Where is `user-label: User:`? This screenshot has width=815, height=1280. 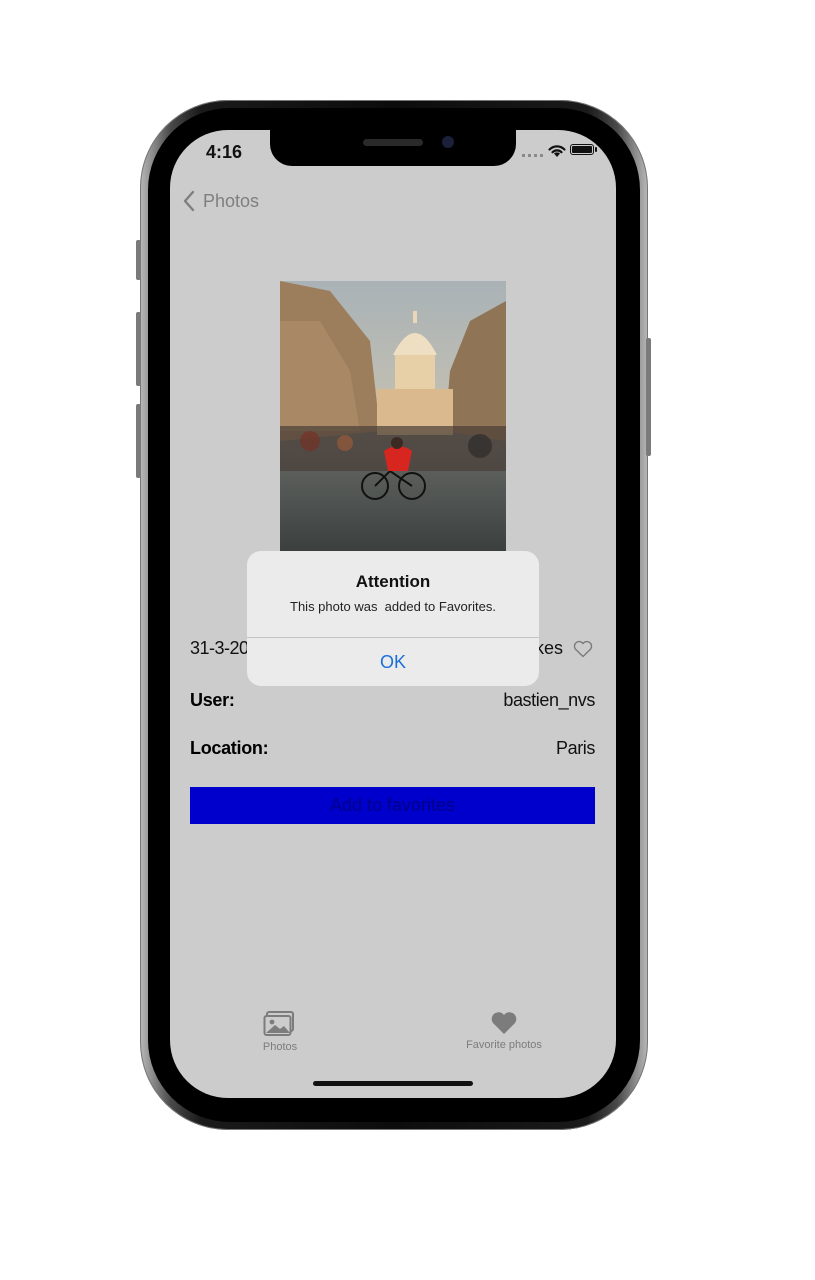 user-label: User: is located at coordinates (212, 700).